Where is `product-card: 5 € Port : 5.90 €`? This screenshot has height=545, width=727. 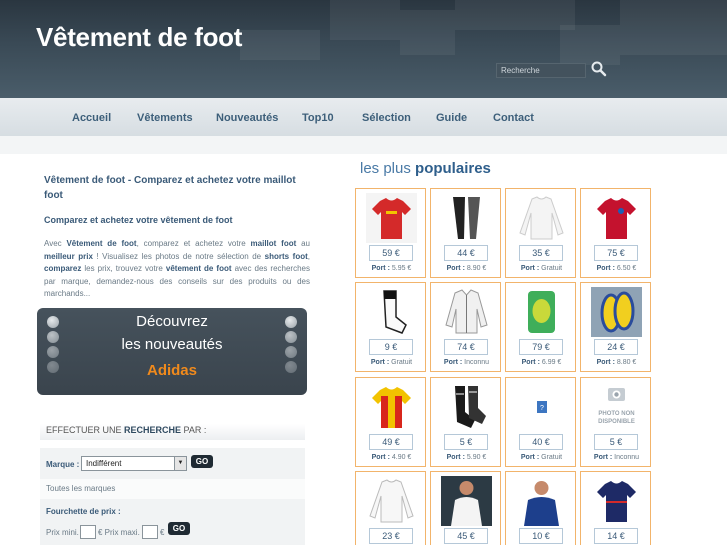 product-card: 5 € Port : 5.90 € is located at coordinates (465, 422).